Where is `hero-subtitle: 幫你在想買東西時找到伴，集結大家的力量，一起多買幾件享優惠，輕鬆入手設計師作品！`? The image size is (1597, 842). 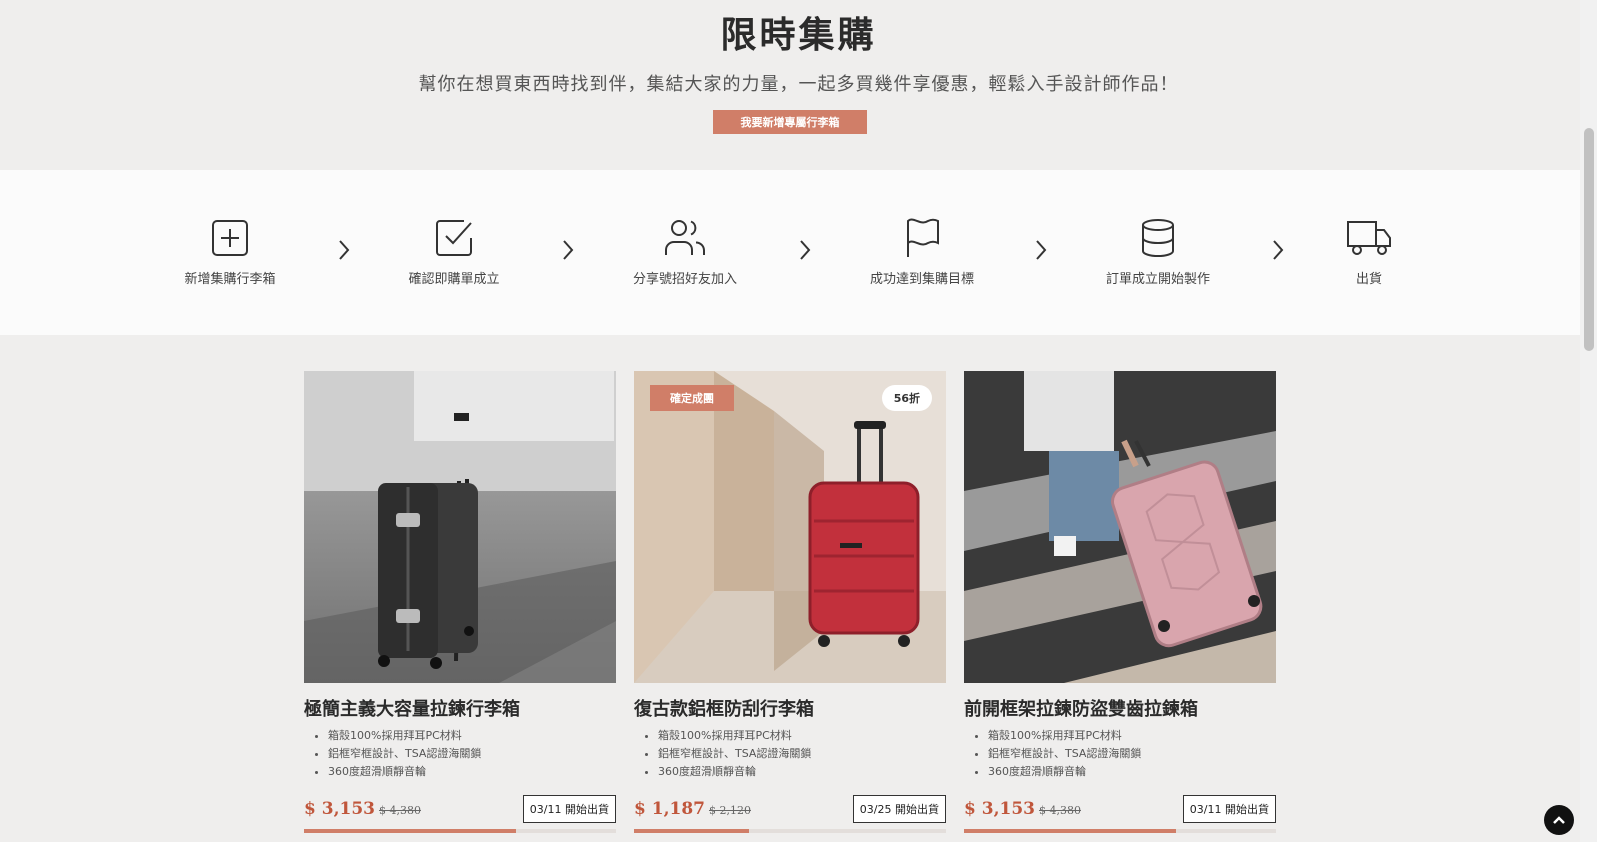 hero-subtitle: 幫你在想買東西時找到伴，集結大家的力量，一起多買幾件享優惠，輕鬆入手設計師作品！ is located at coordinates (798, 84).